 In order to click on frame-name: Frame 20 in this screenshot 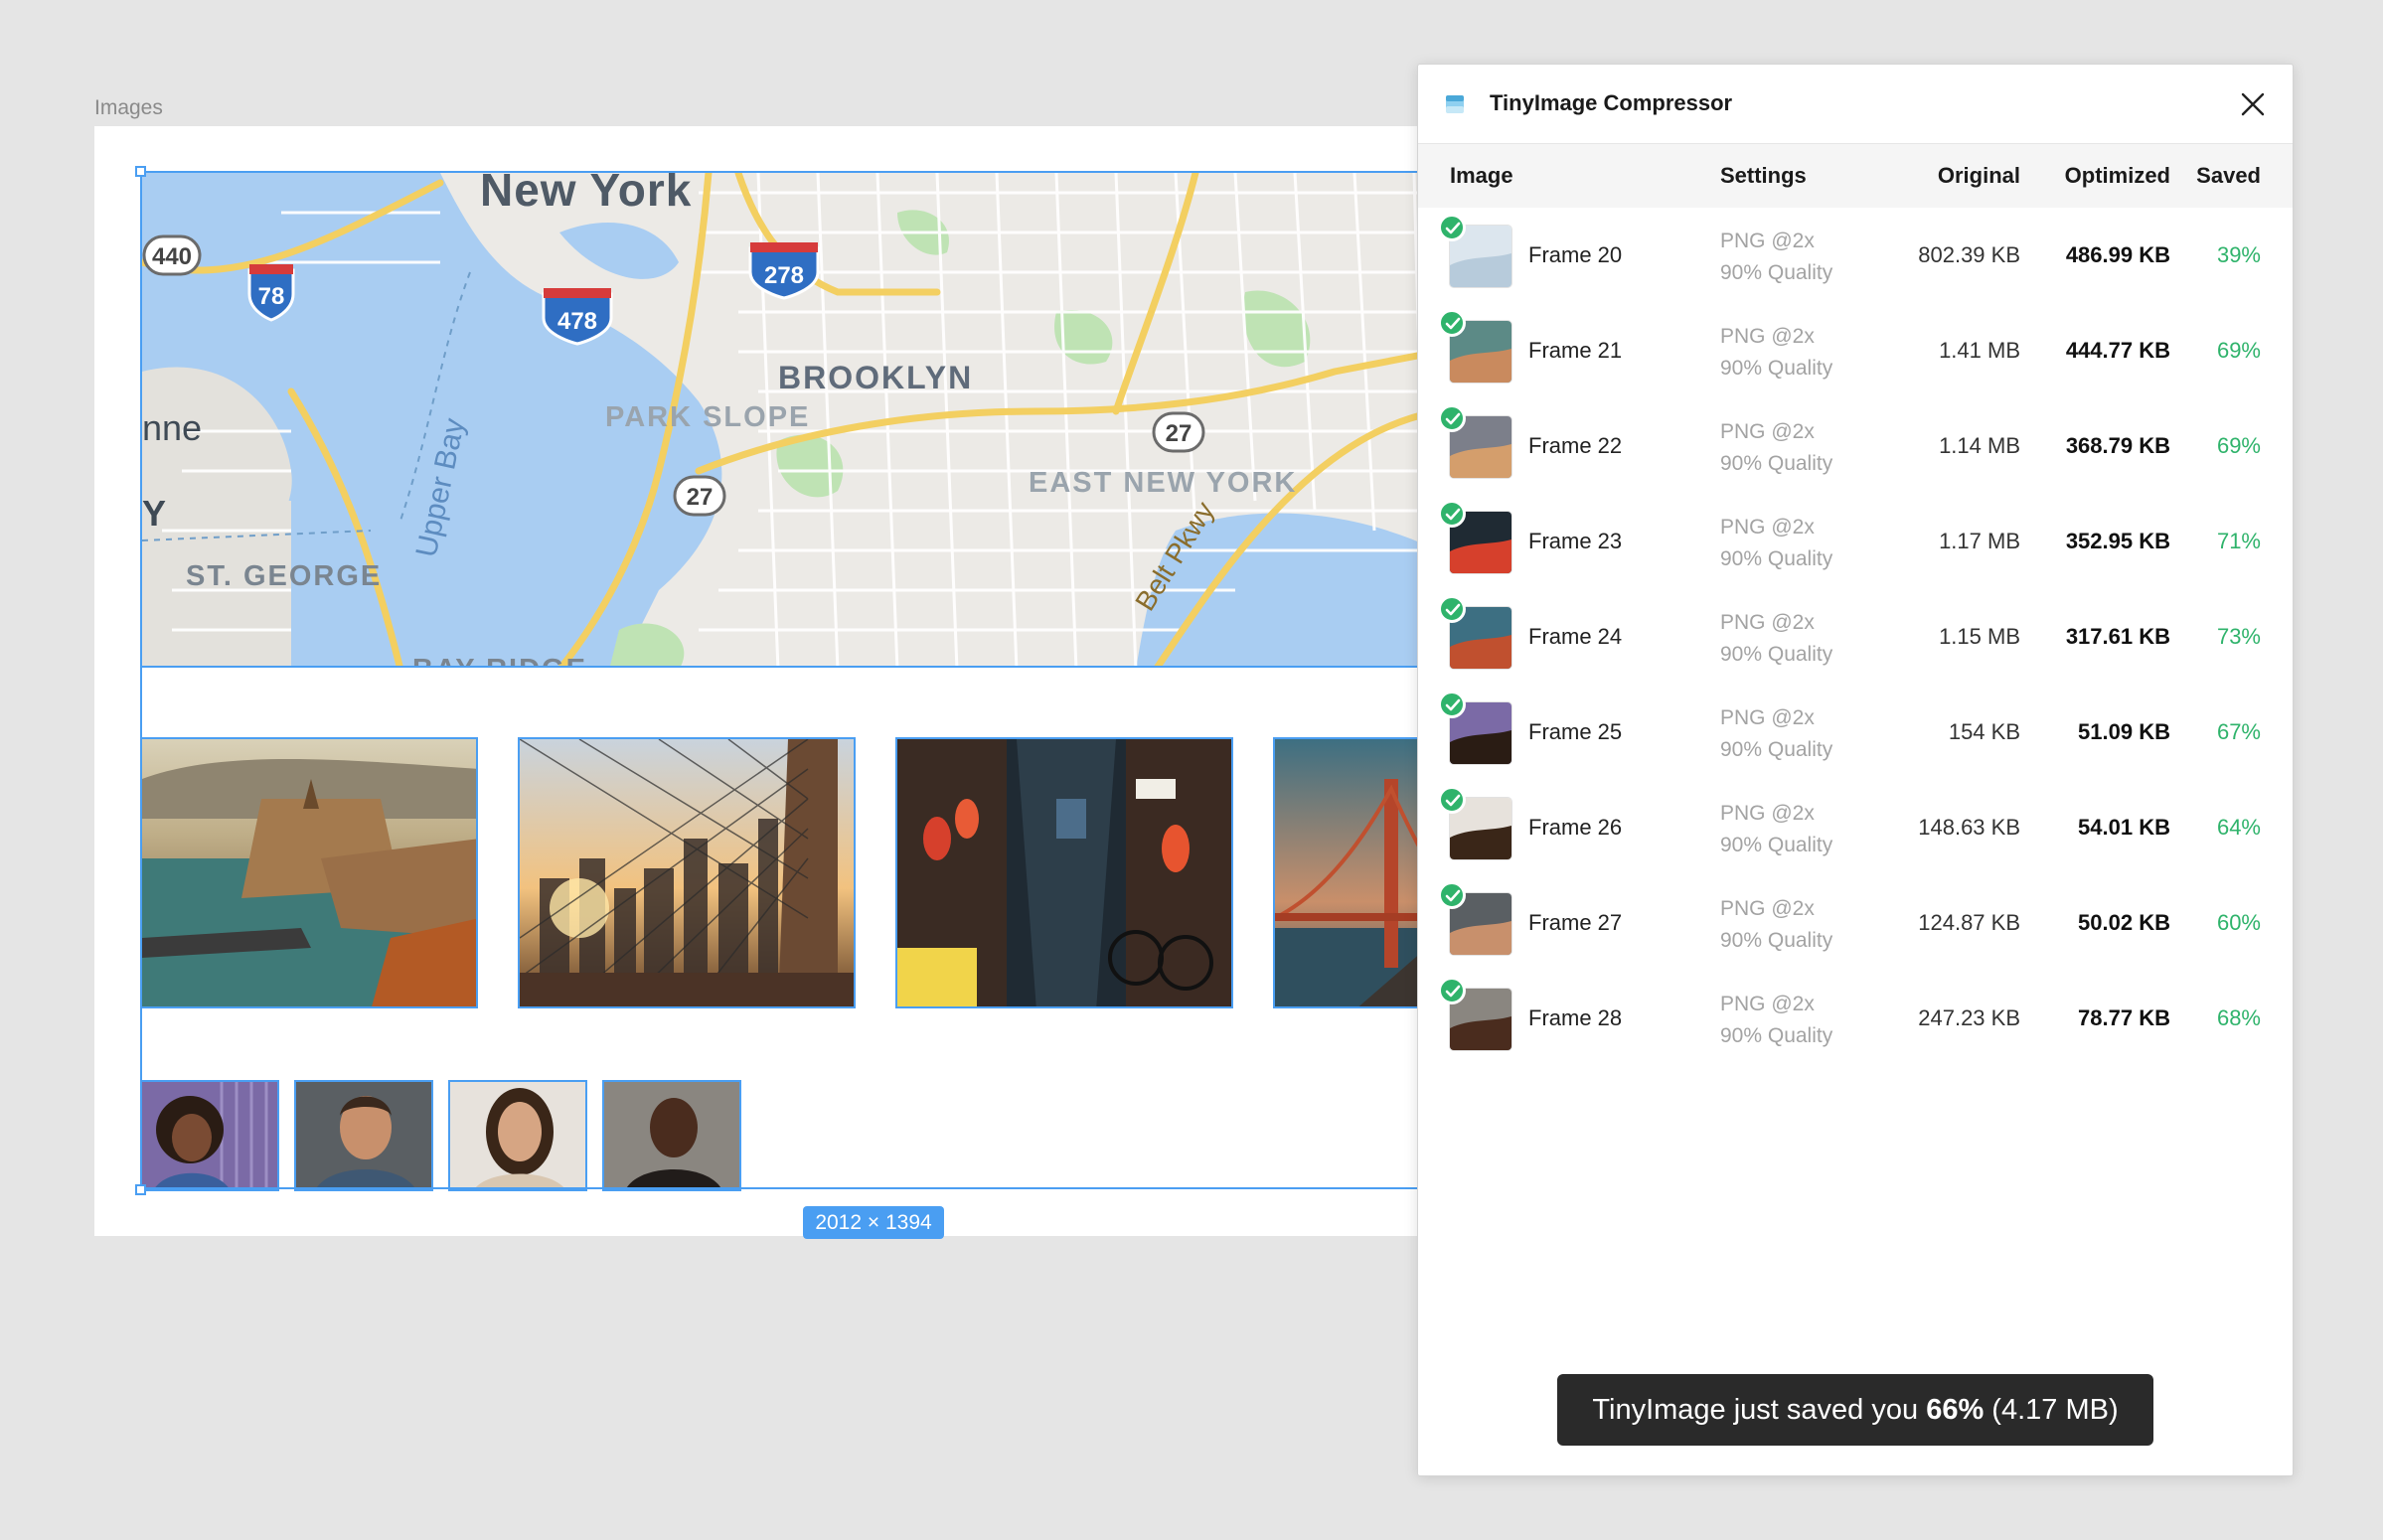, I will do `click(1575, 254)`.